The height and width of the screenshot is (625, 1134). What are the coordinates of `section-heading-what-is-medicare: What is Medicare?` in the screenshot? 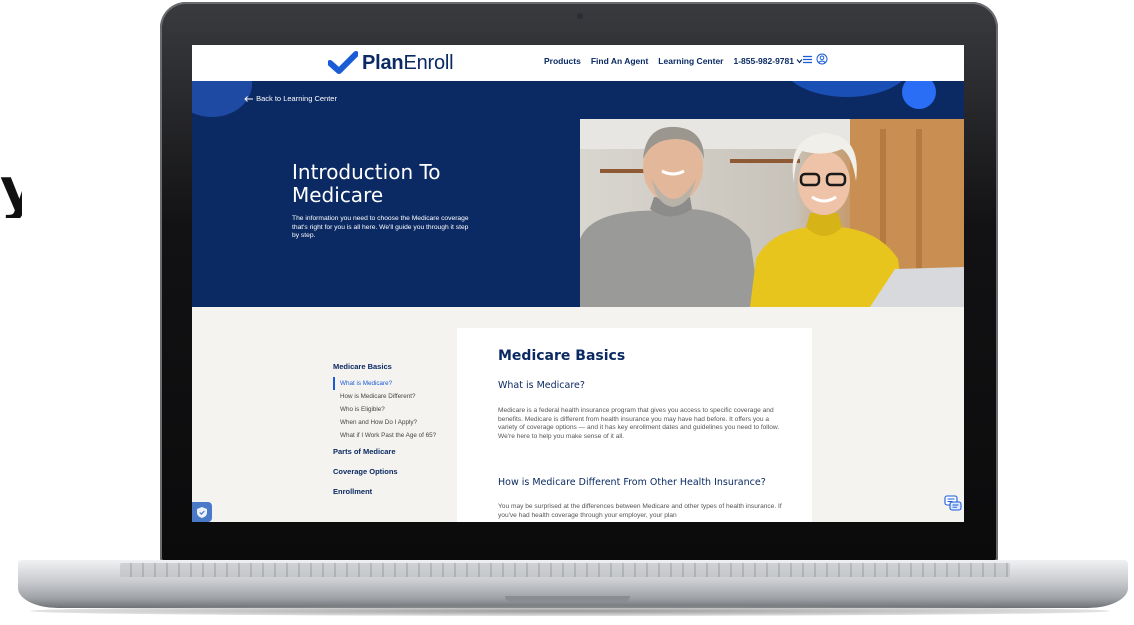 It's located at (541, 385).